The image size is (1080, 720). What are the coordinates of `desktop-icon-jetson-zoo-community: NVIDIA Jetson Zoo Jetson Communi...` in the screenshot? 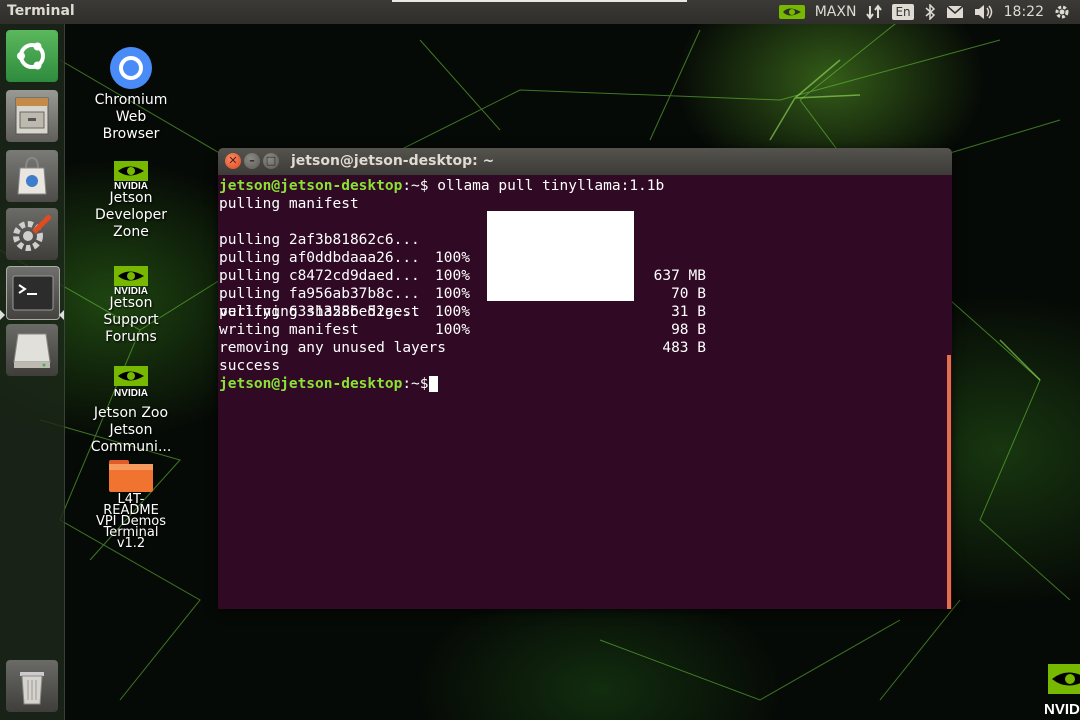 It's located at (131, 410).